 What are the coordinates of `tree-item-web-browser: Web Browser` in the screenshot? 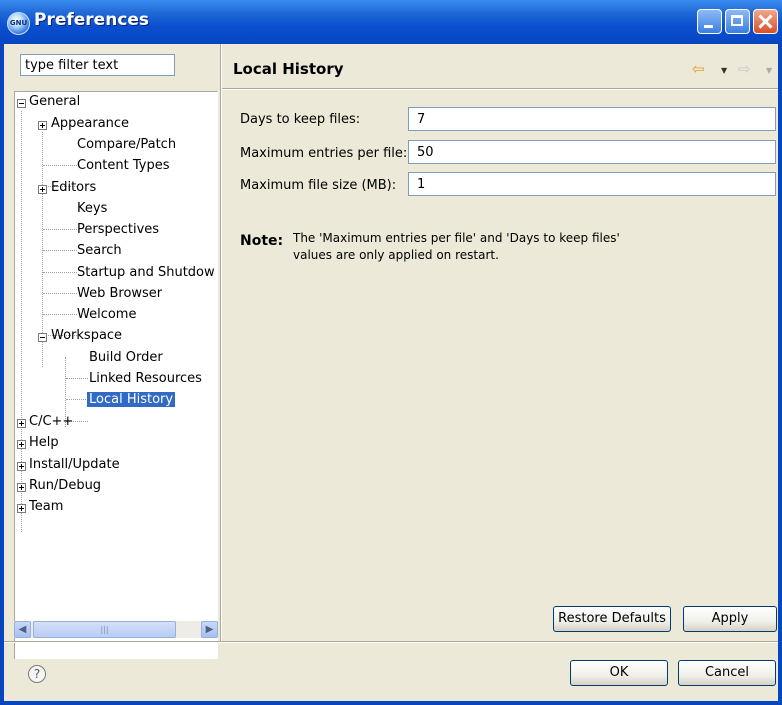 It's located at (119, 293).